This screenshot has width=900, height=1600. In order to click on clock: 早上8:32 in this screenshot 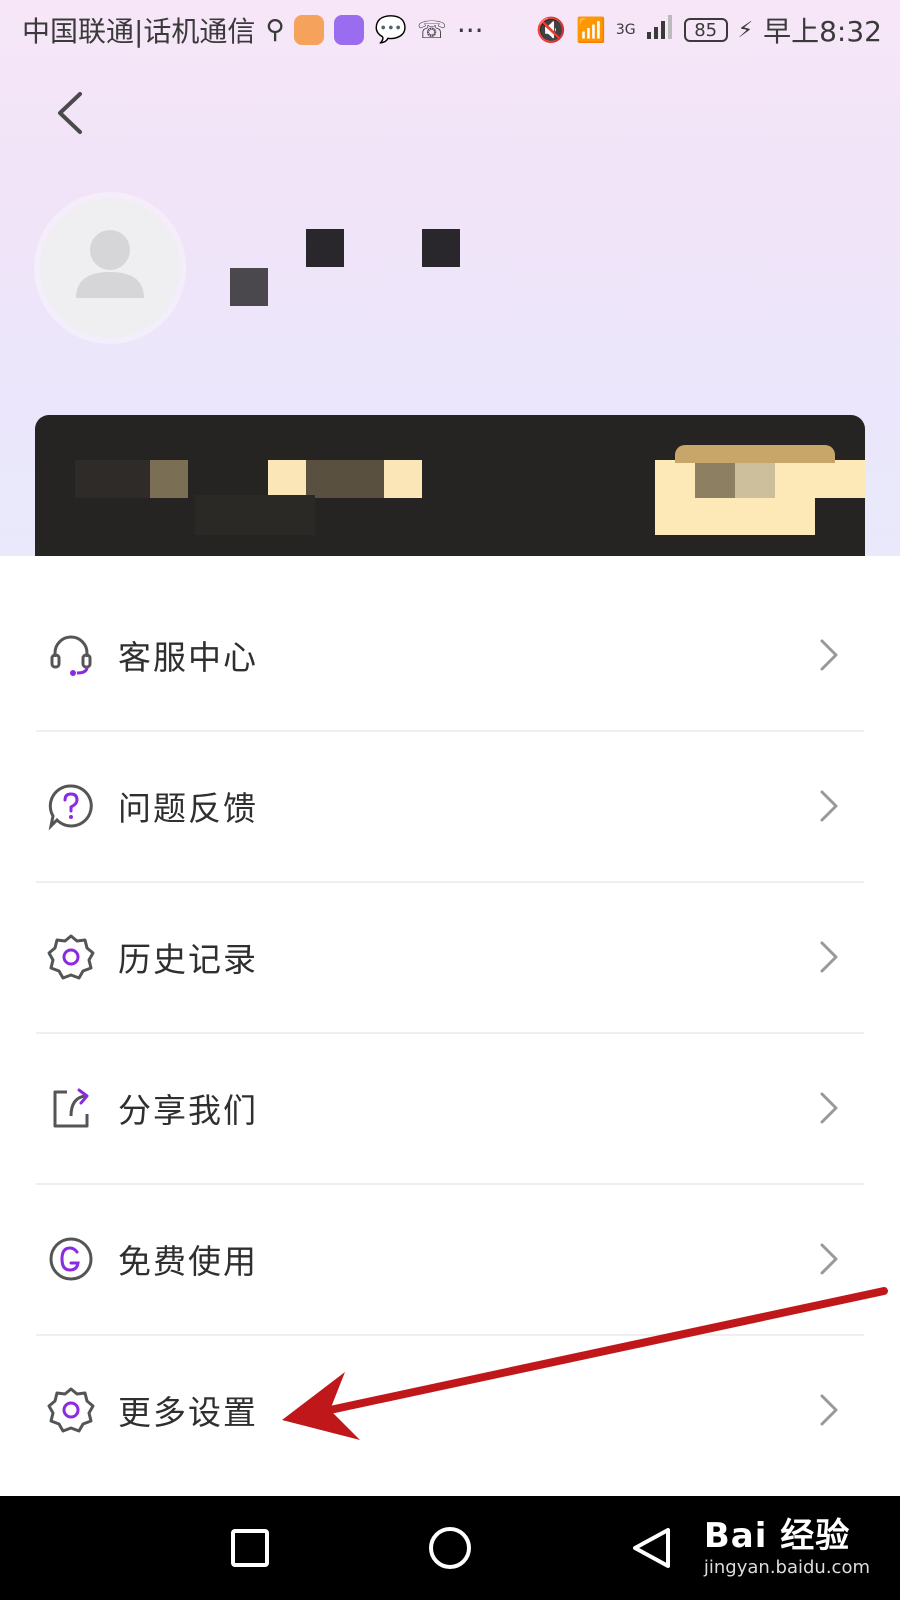, I will do `click(822, 31)`.